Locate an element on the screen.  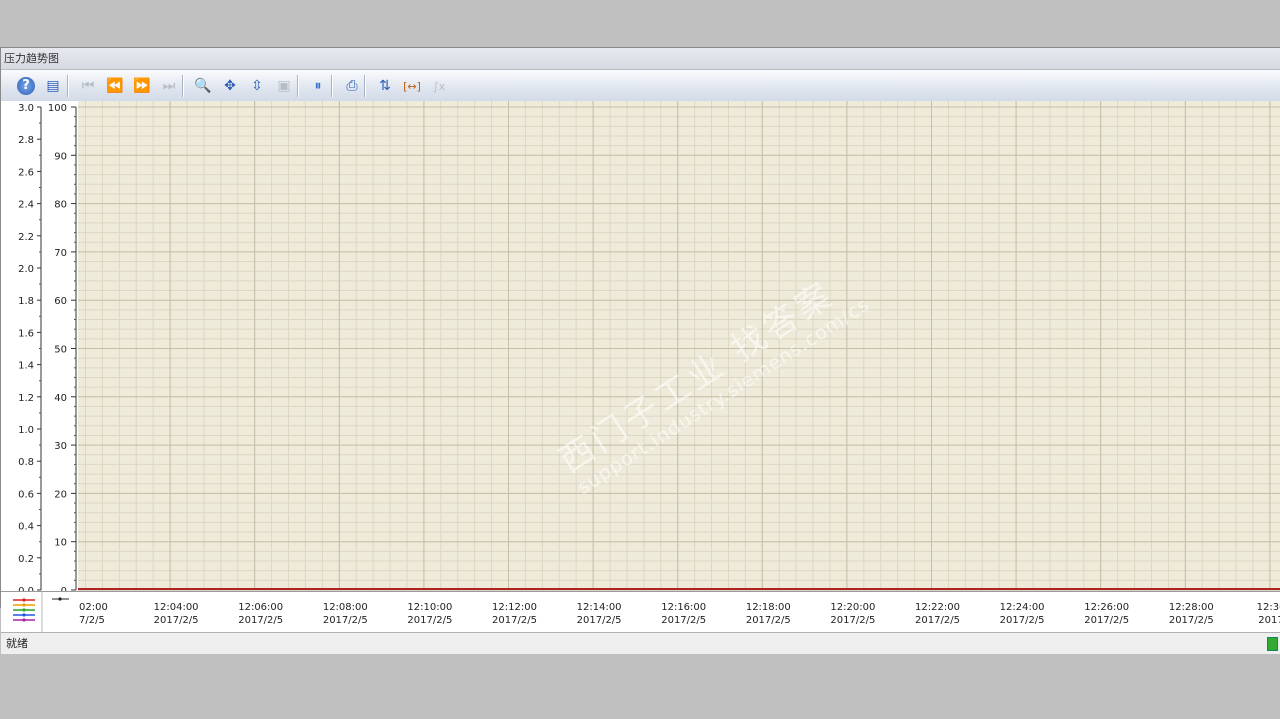
outer-tick-label: 2.2 is located at coordinates (26, 237).